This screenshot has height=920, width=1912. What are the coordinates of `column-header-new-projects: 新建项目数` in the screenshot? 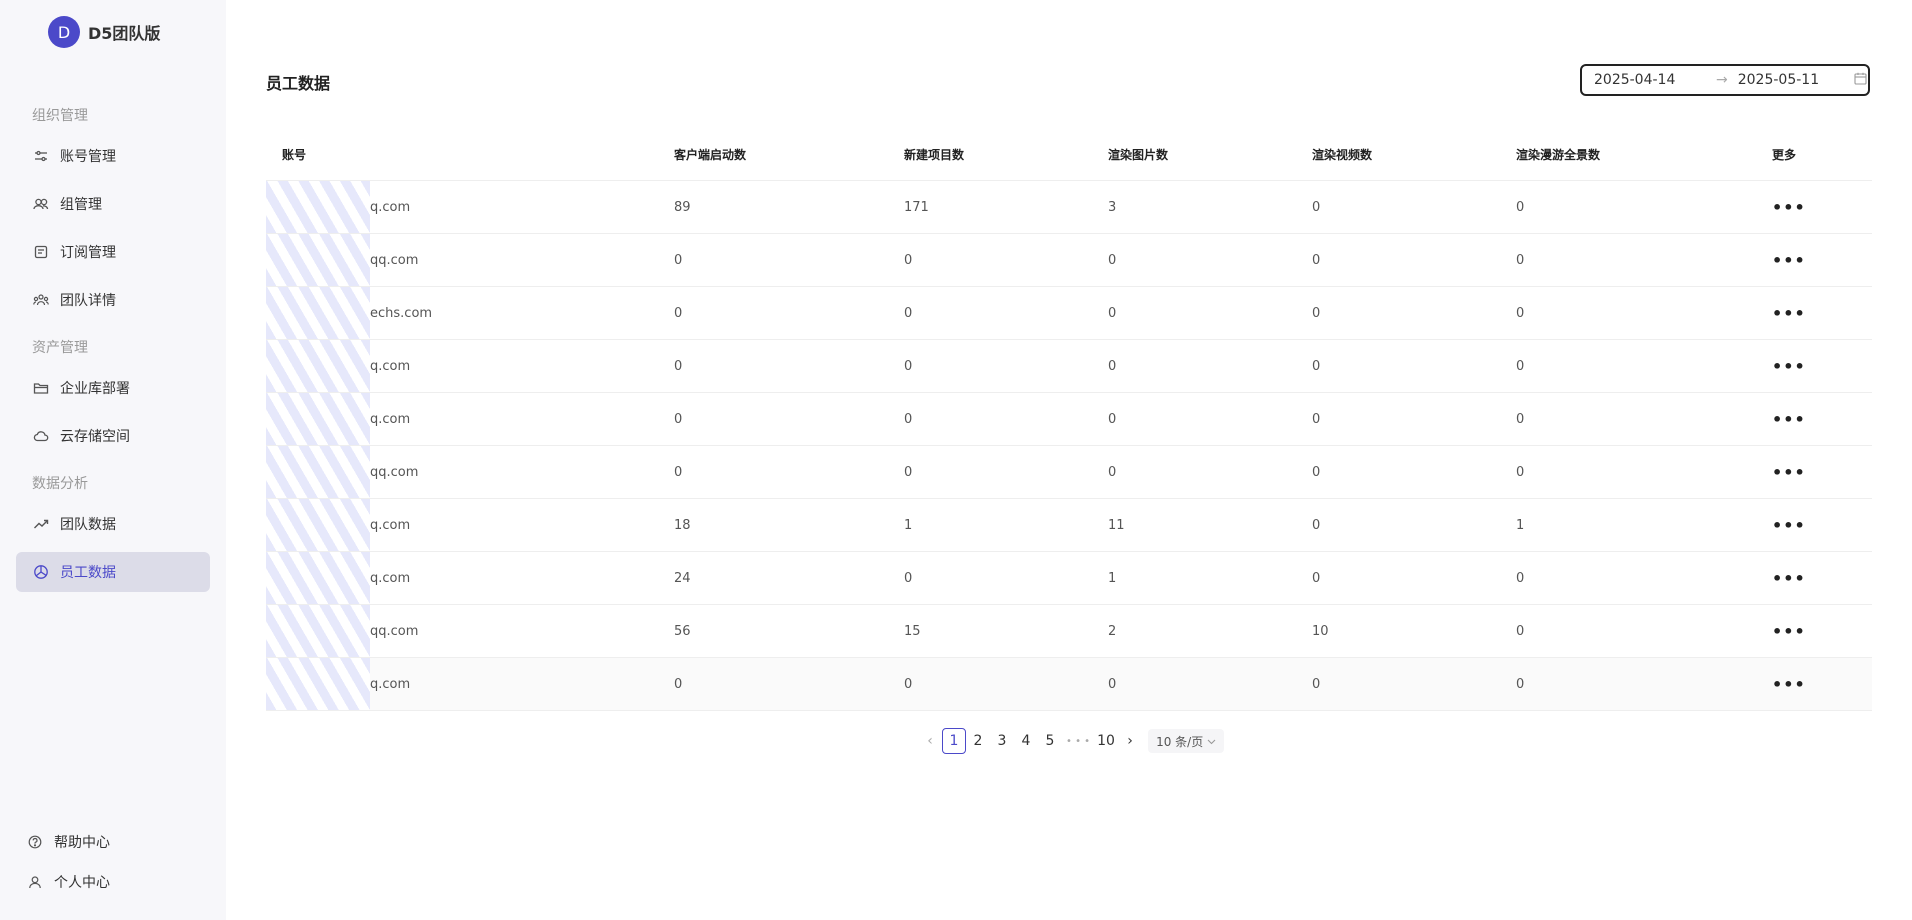 It's located at (934, 154).